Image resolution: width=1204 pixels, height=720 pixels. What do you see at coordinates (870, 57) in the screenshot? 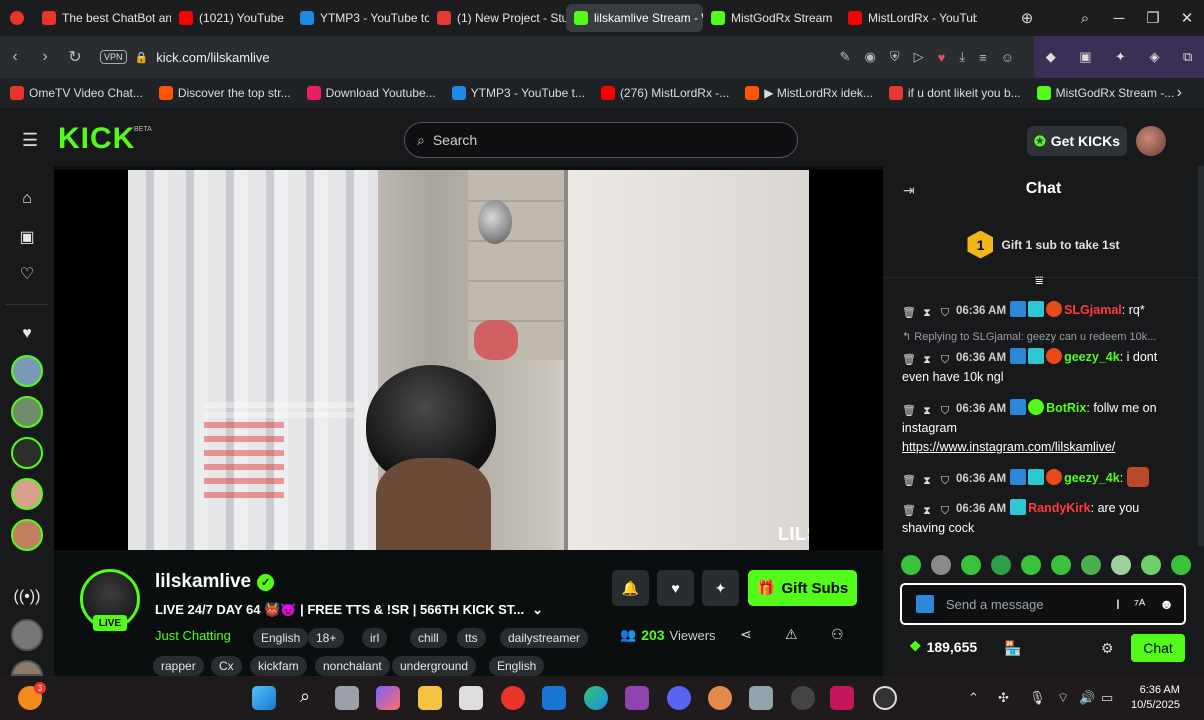
I see `camera-icon: ◉` at bounding box center [870, 57].